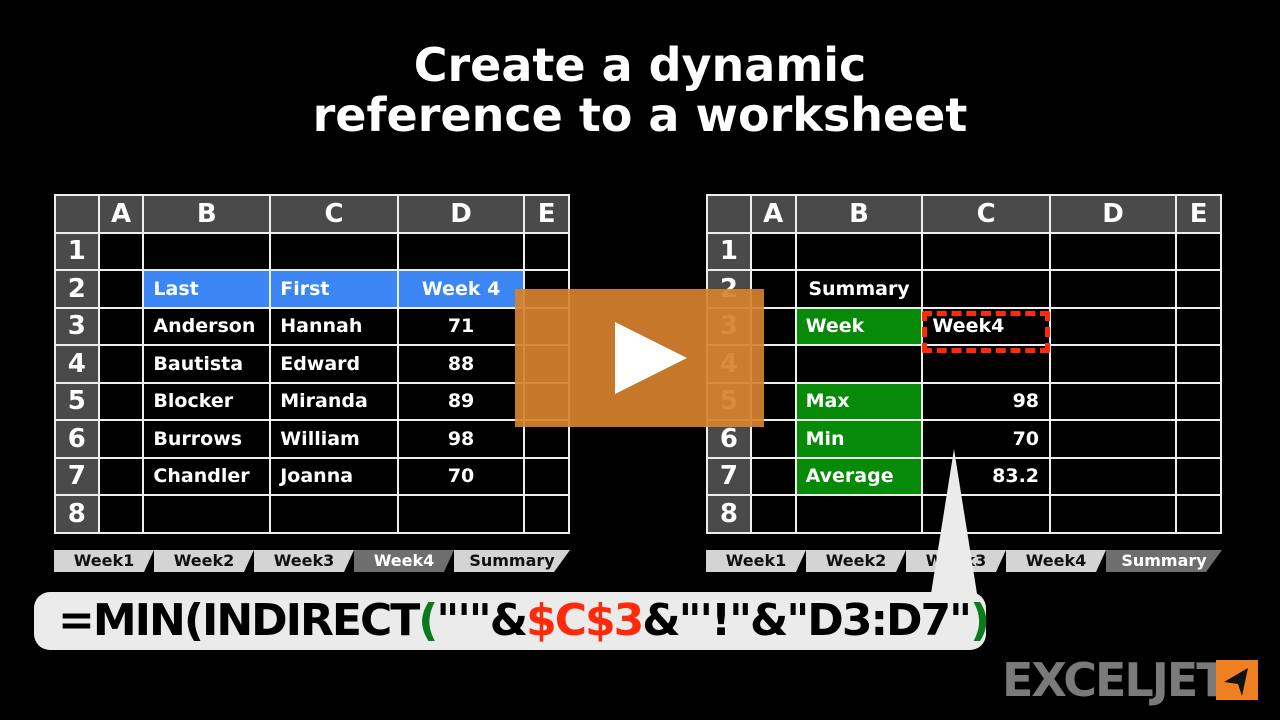 Image resolution: width=1280 pixels, height=720 pixels. I want to click on row-header-6: 6, so click(77, 439).